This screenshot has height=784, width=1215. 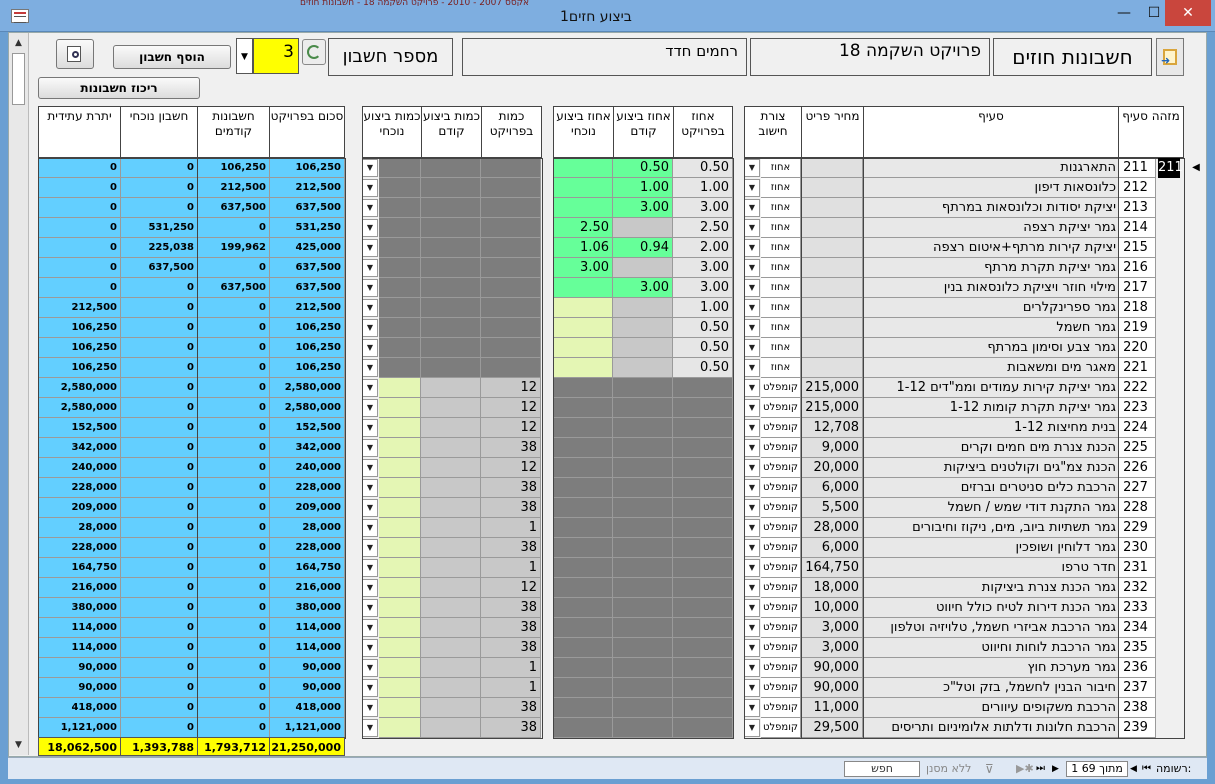 What do you see at coordinates (583, 132) in the screenshot?
I see `col-header-pct-curr: אחוז ביצוע נוכחי` at bounding box center [583, 132].